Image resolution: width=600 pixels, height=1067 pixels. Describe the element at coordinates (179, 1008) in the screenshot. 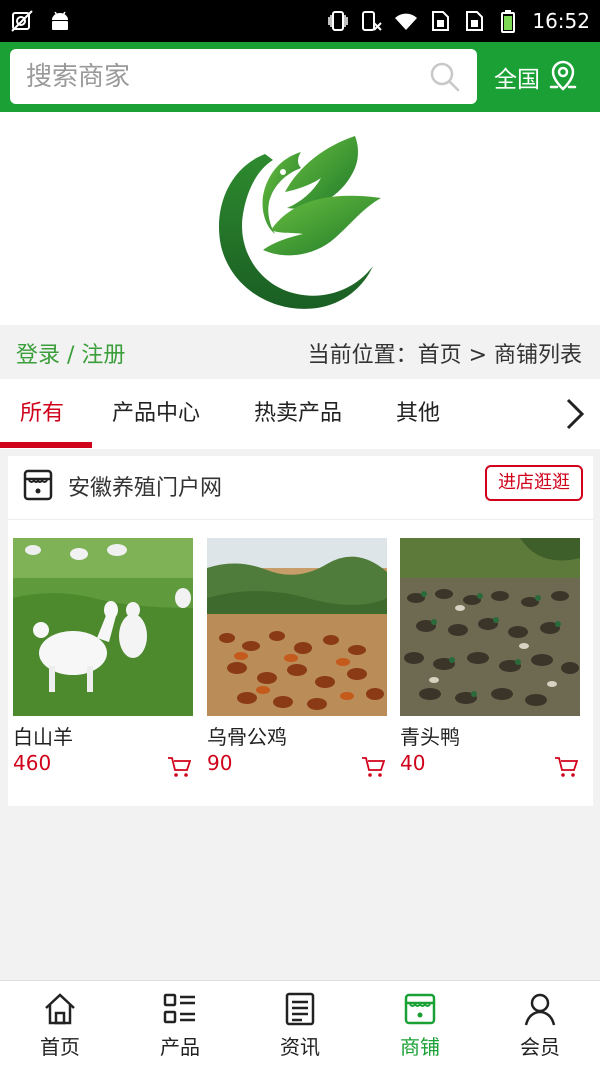

I see `product-list-icon` at that location.